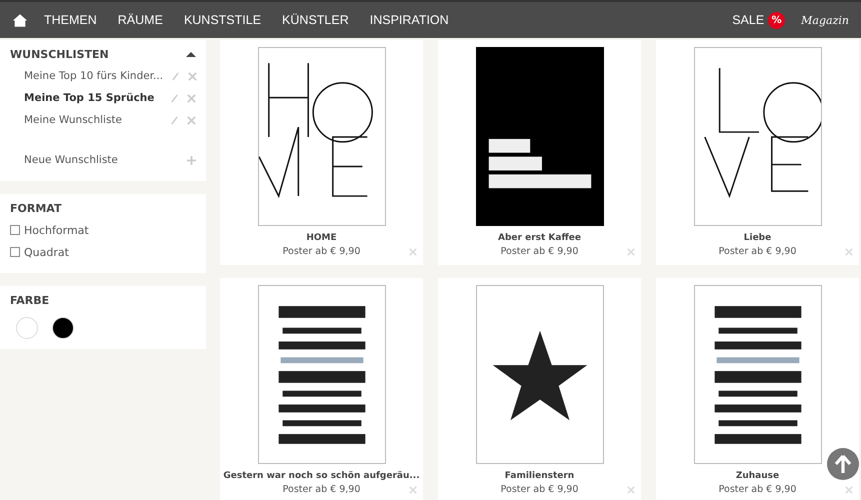  Describe the element at coordinates (748, 20) in the screenshot. I see `sale-link: SALE` at that location.